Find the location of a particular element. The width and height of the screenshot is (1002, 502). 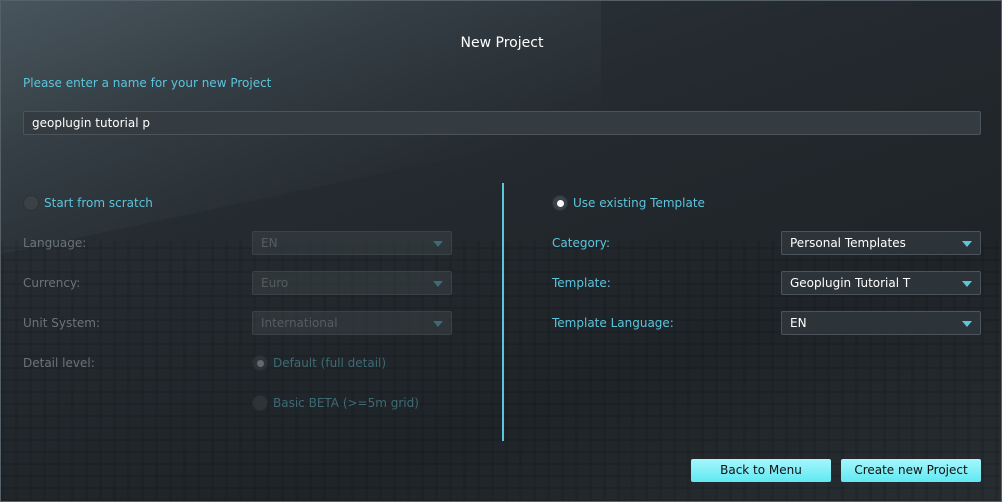

template-language-select: EN is located at coordinates (881, 323).